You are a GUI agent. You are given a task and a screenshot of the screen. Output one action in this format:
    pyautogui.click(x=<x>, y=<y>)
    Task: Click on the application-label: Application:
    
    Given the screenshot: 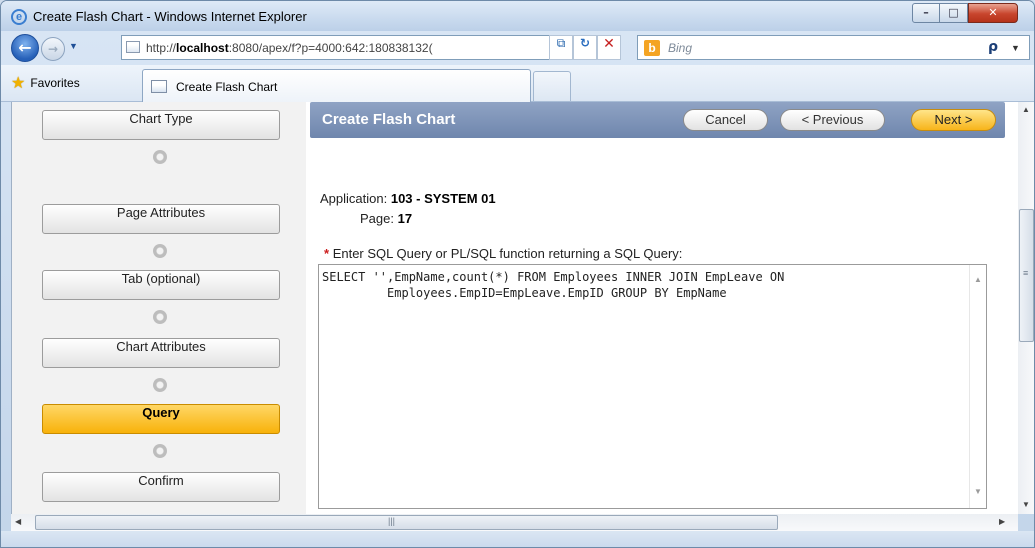 What is the action you would take?
    pyautogui.click(x=354, y=198)
    